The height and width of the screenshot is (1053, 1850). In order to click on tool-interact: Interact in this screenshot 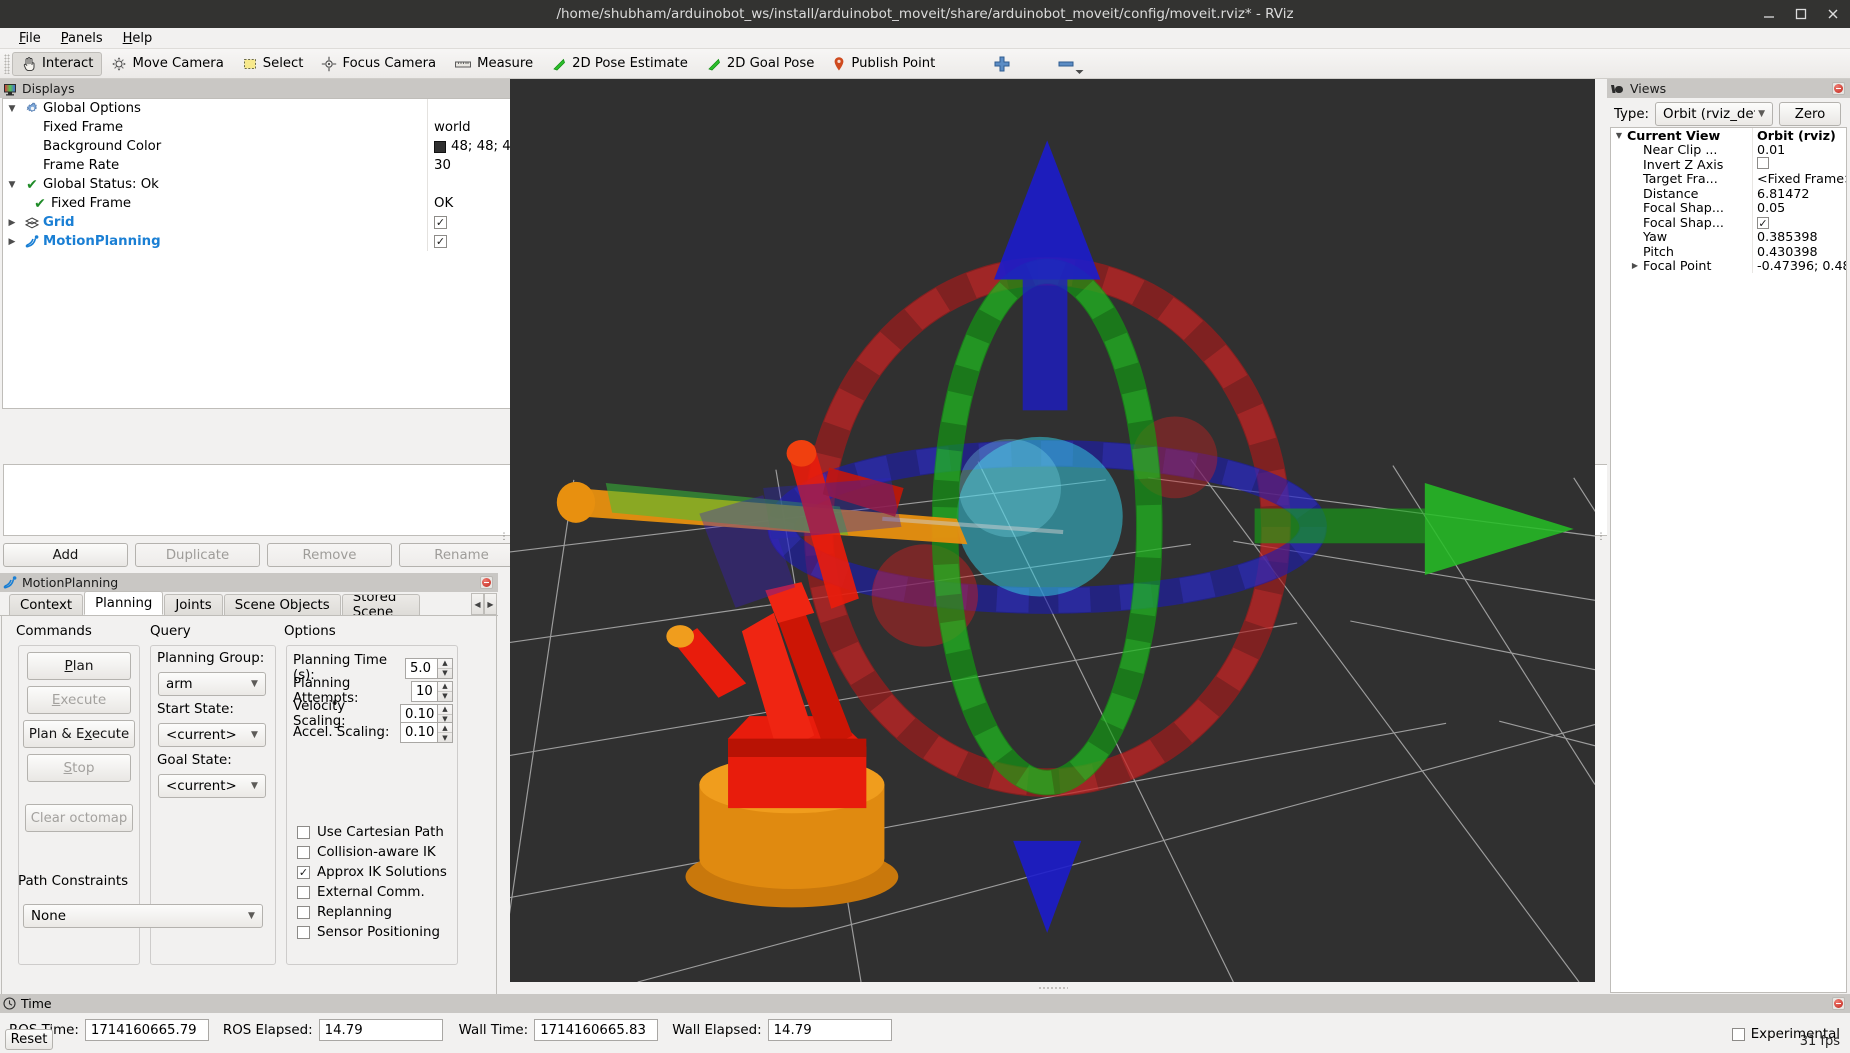, I will do `click(57, 63)`.